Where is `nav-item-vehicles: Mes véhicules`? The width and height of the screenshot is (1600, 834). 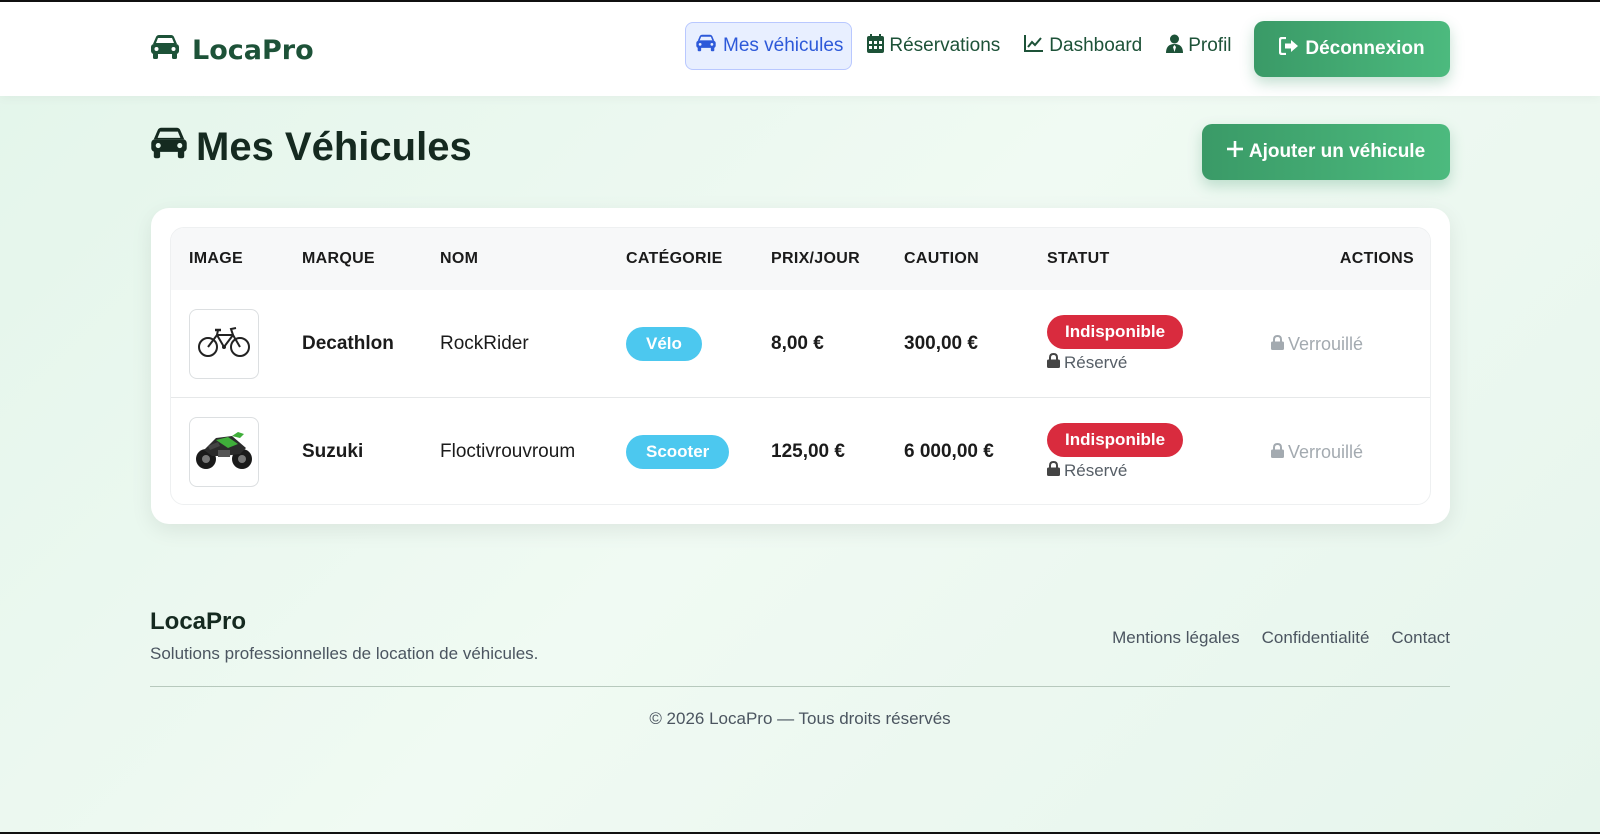
nav-item-vehicles: Mes véhicules is located at coordinates (769, 46).